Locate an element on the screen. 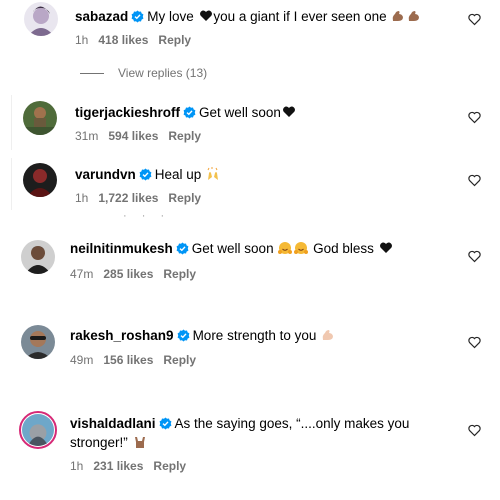  comment-body: tigerjackieshroff Get well soon is located at coordinates (185, 113).